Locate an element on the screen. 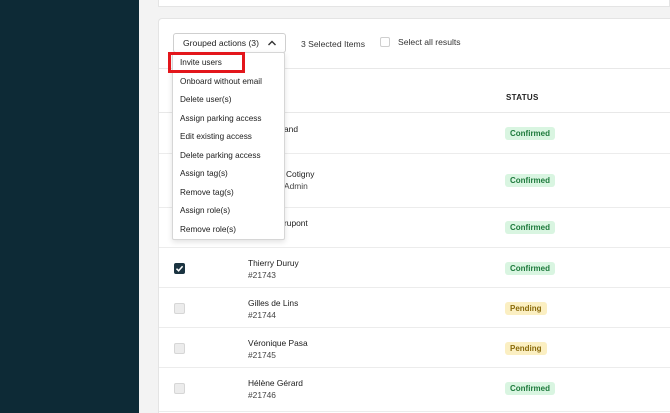  menu-item-remove-role-s: Remove role(s) is located at coordinates (228, 230).